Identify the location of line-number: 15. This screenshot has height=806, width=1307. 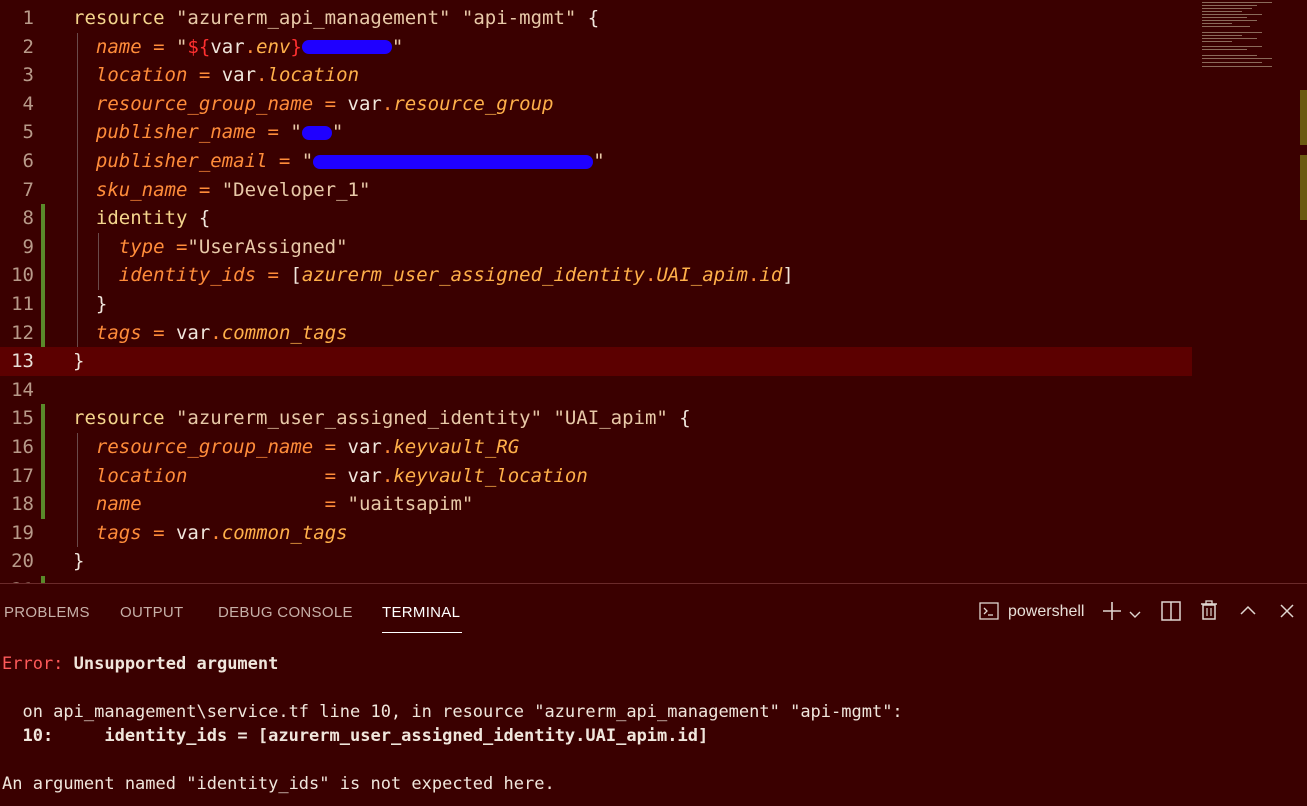
(22, 418).